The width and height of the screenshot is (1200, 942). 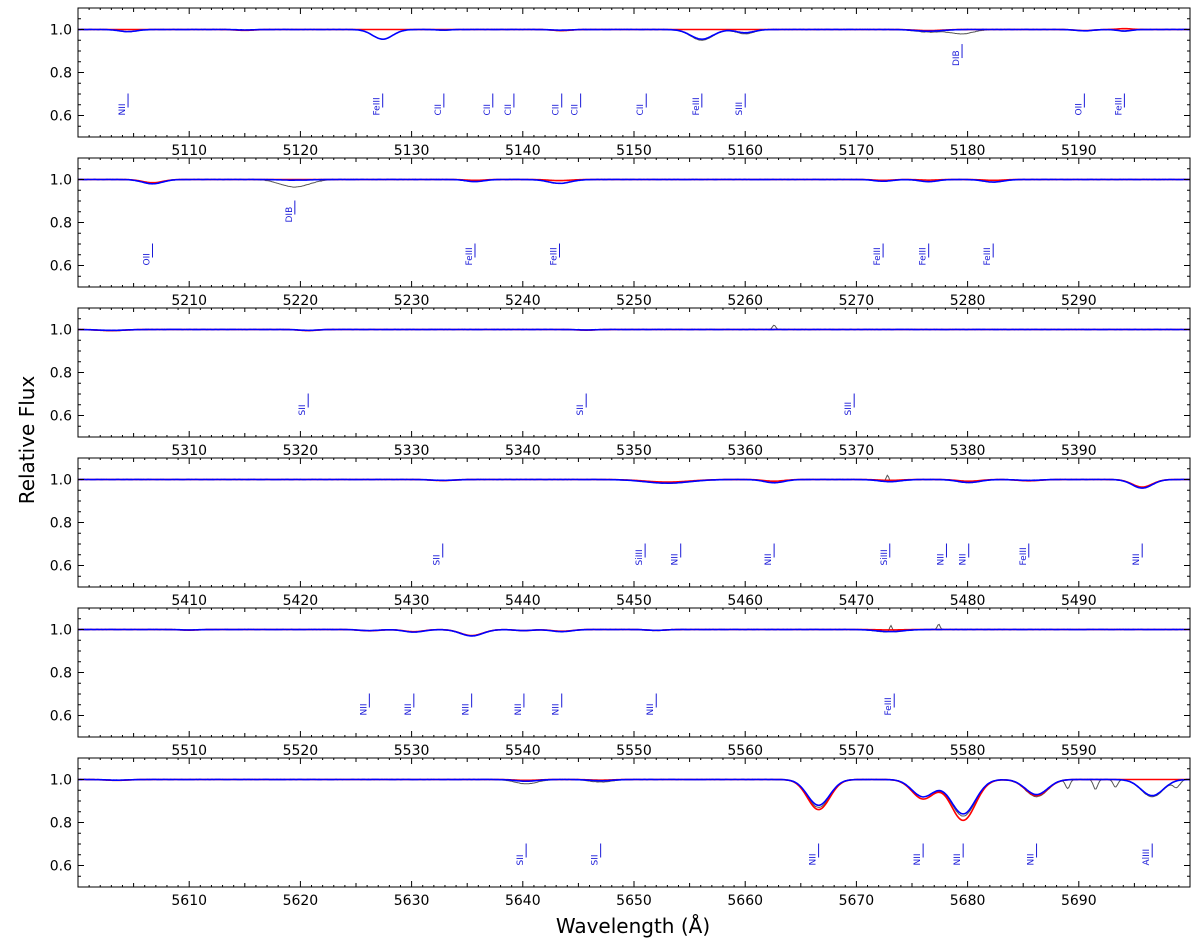 I want to click on x-tick-label: 5270, so click(x=857, y=301).